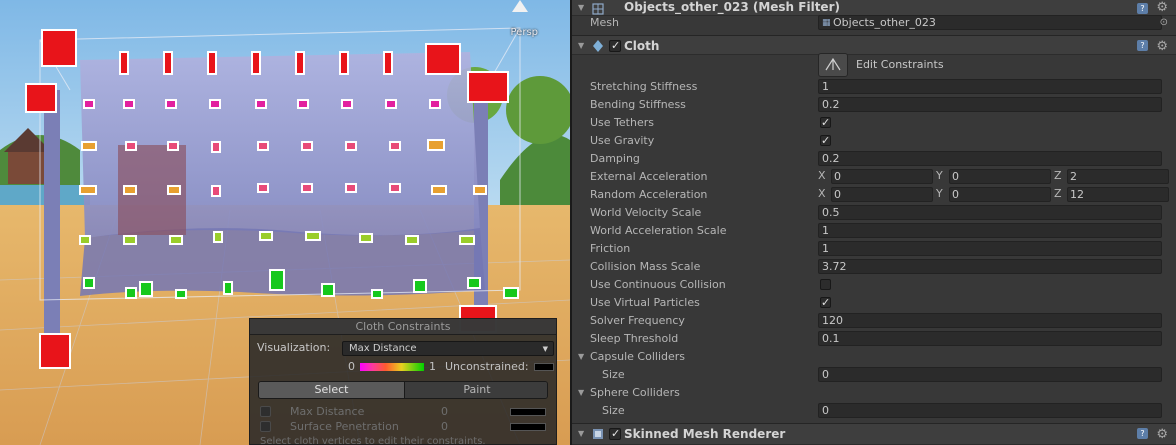  Describe the element at coordinates (882, 176) in the screenshot. I see `external-acceleration-x-field: 0` at that location.